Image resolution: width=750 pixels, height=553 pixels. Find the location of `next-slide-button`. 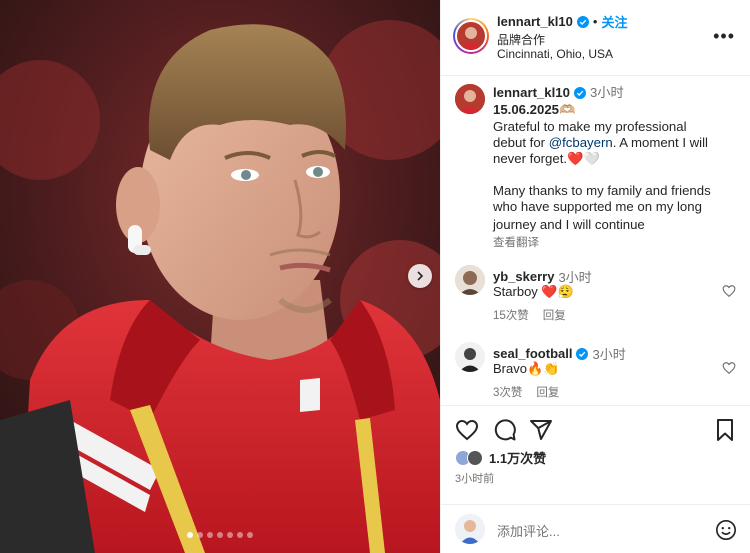

next-slide-button is located at coordinates (420, 276).